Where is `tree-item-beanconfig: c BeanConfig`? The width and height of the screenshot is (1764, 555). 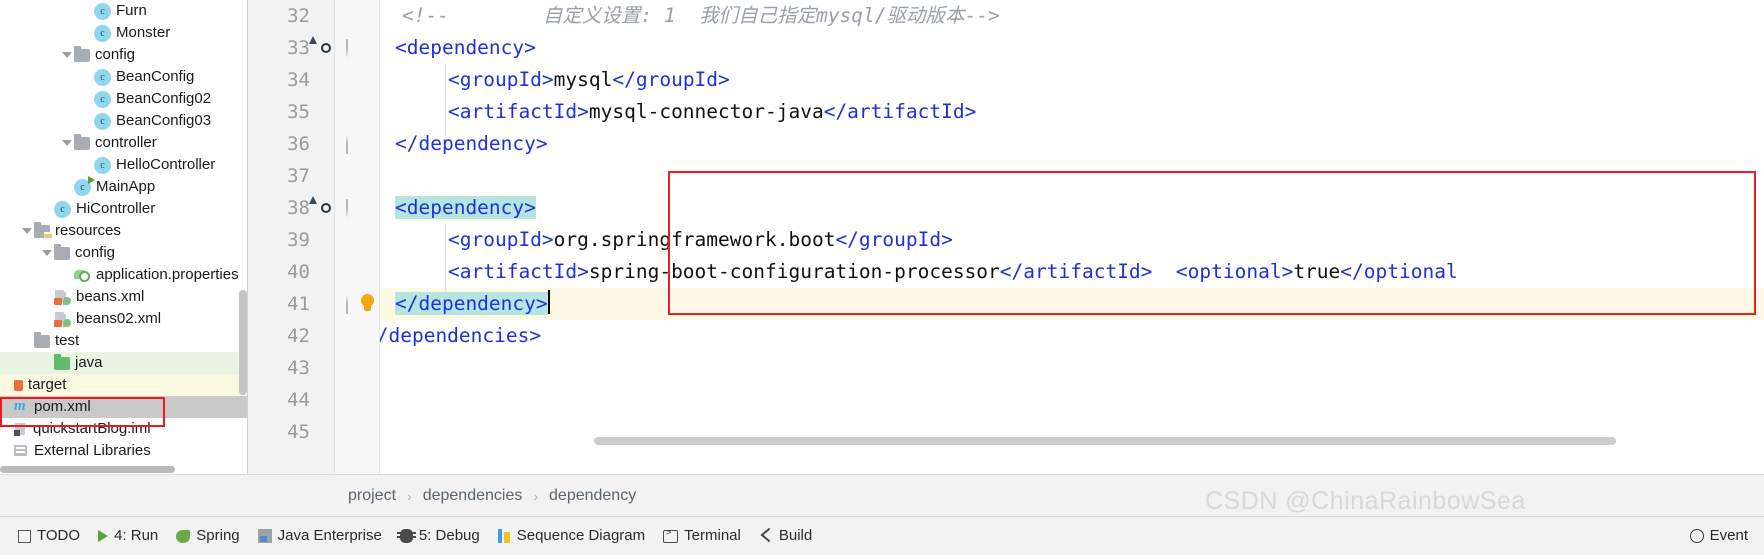 tree-item-beanconfig: c BeanConfig is located at coordinates (123, 77).